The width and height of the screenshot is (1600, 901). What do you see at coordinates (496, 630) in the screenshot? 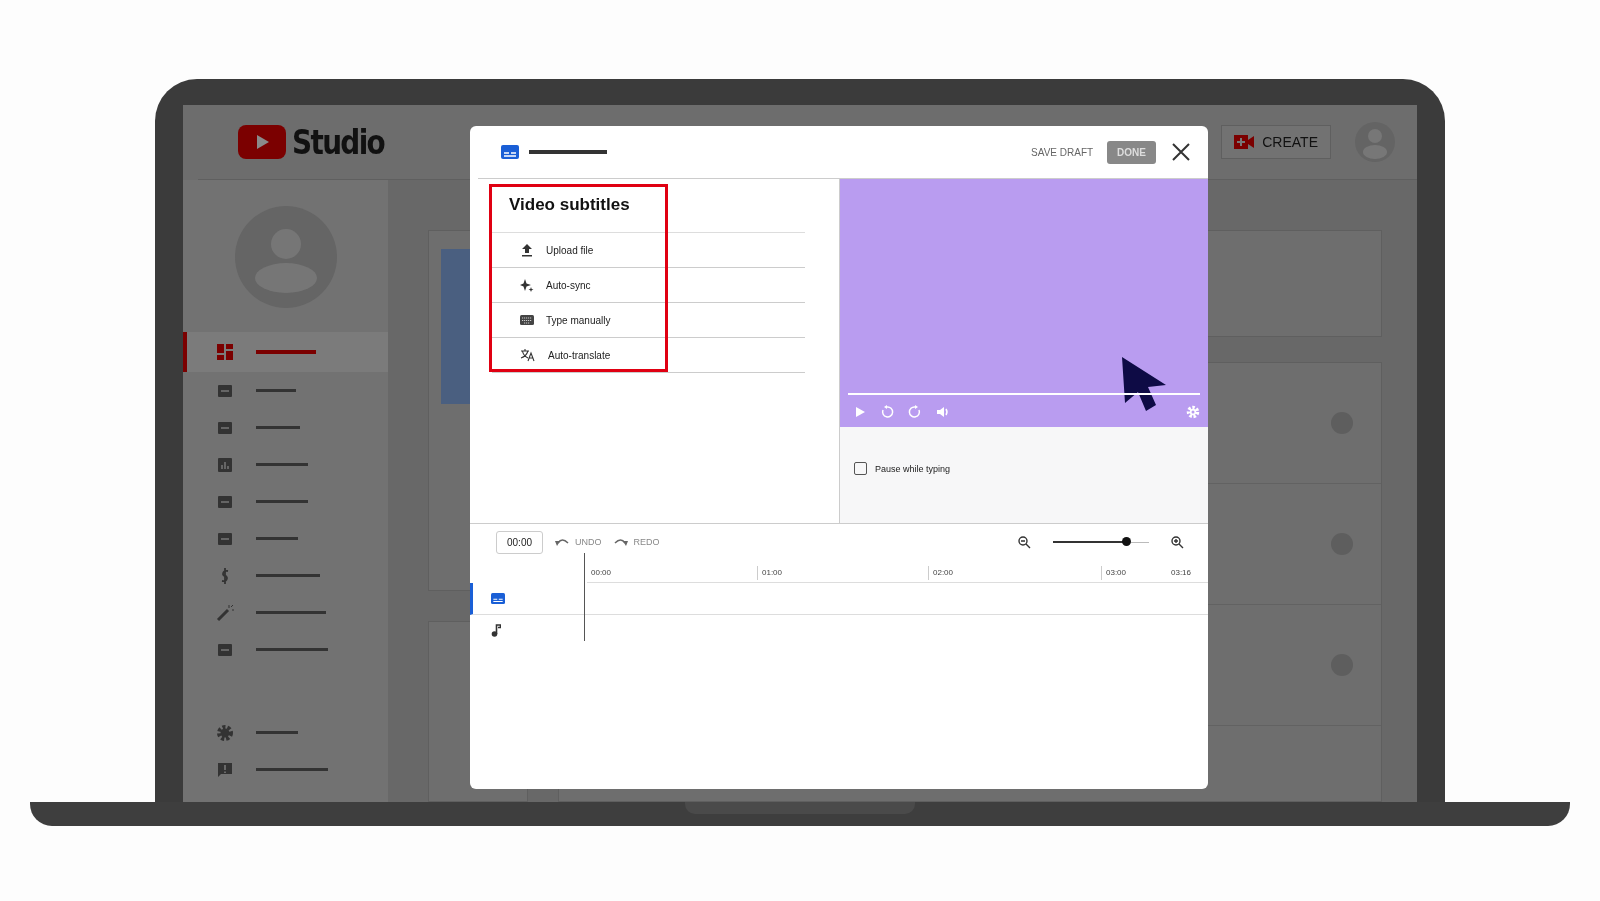
I see `music-note-icon` at bounding box center [496, 630].